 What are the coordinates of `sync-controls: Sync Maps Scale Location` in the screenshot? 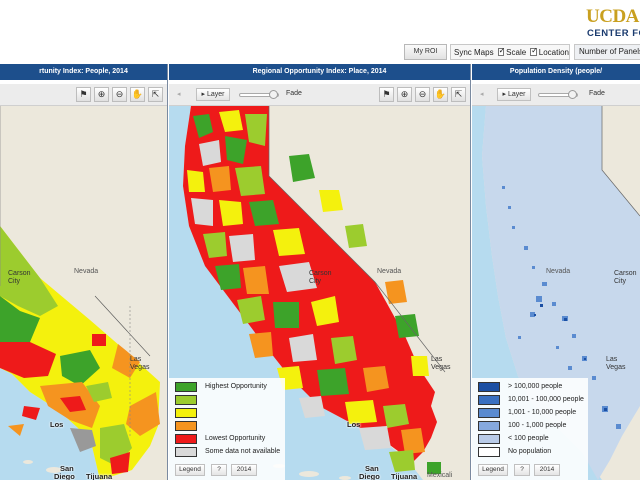 It's located at (510, 52).